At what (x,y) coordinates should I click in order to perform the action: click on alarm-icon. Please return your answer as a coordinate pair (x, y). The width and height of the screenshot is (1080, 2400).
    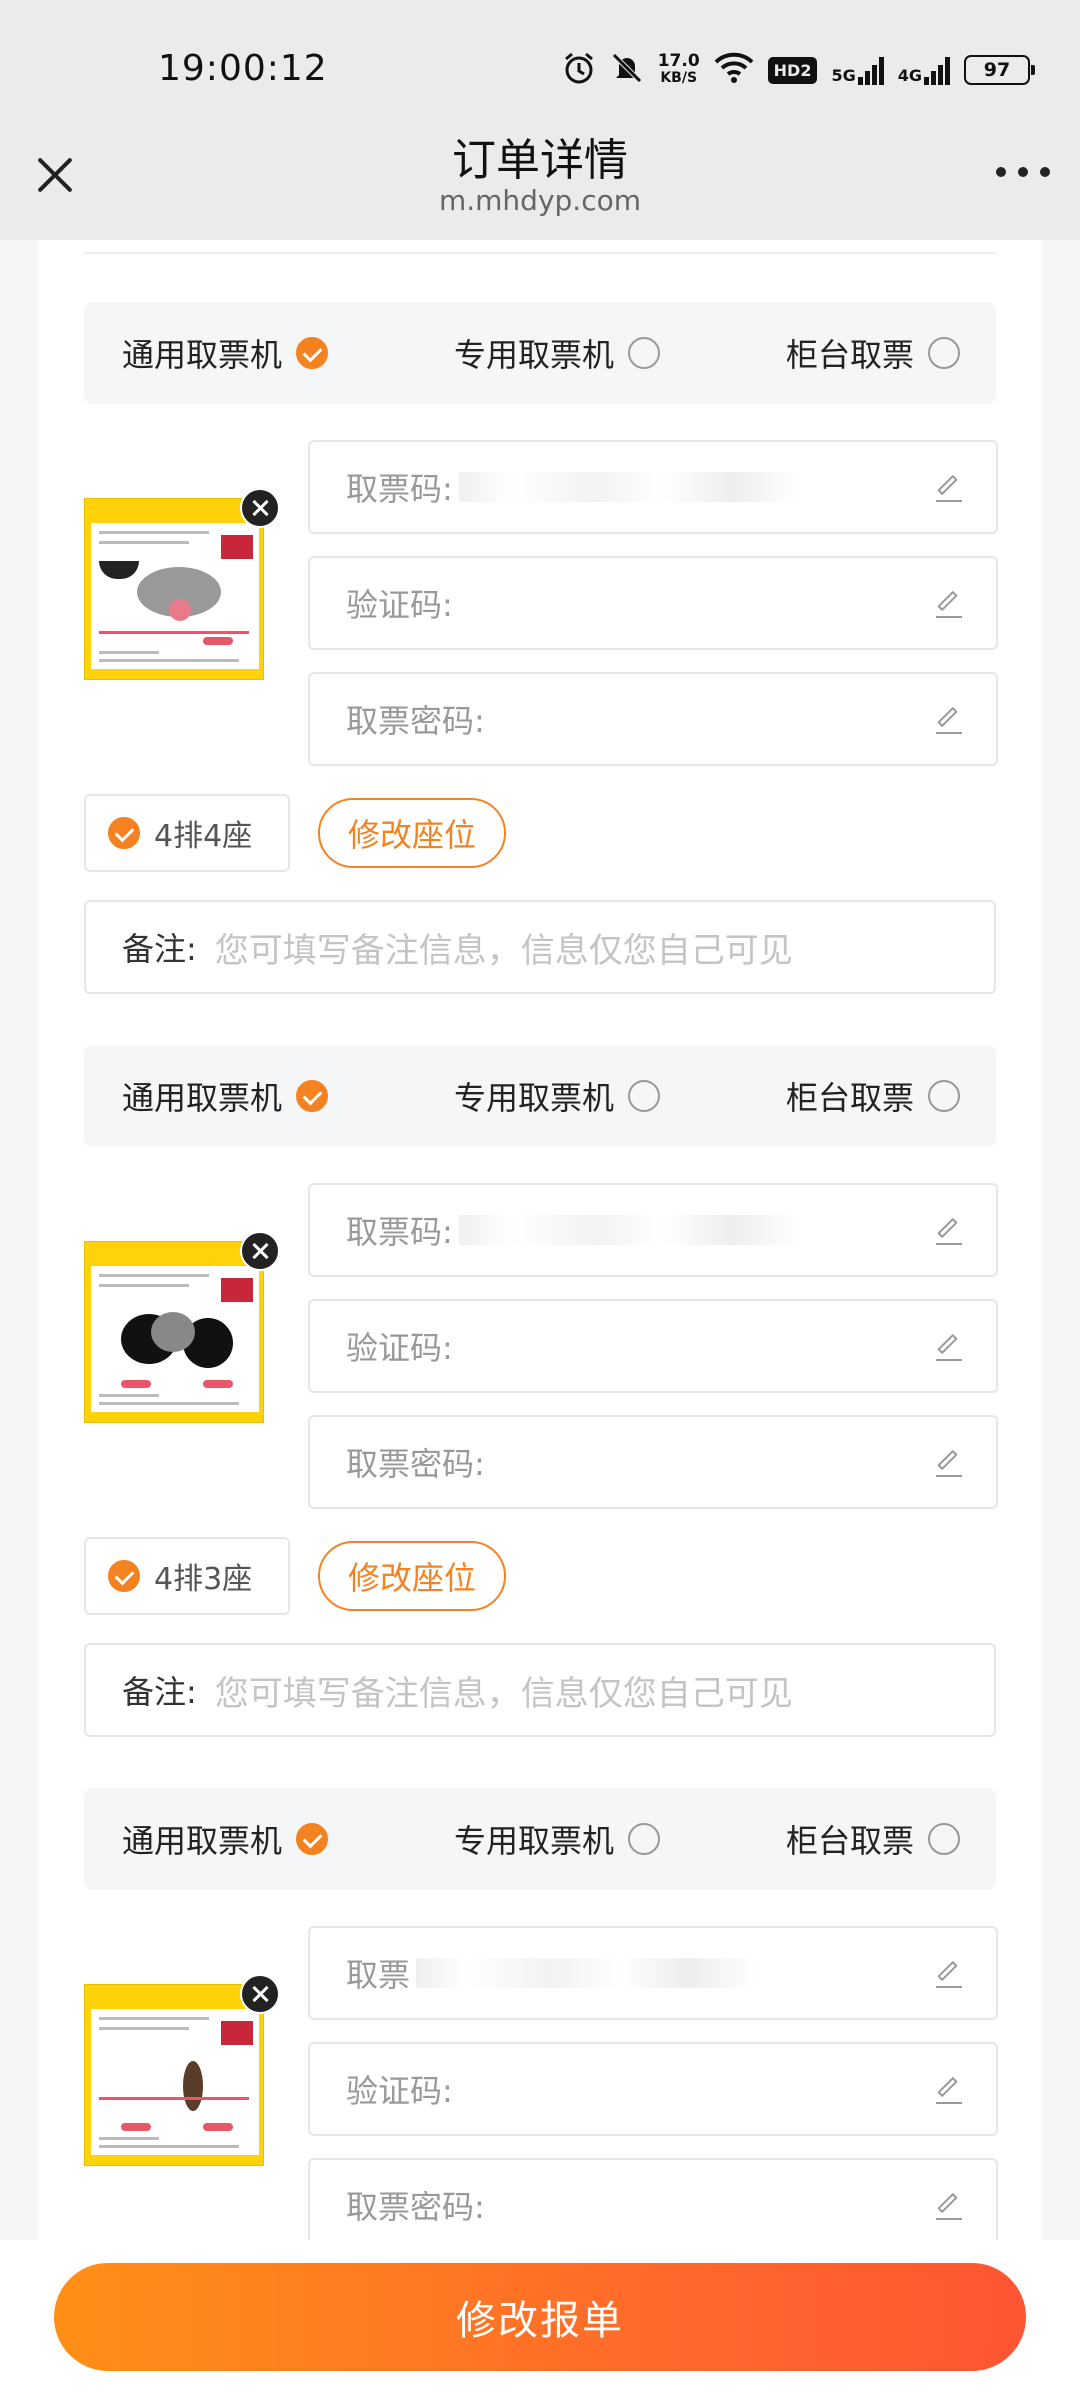
    Looking at the image, I should click on (579, 70).